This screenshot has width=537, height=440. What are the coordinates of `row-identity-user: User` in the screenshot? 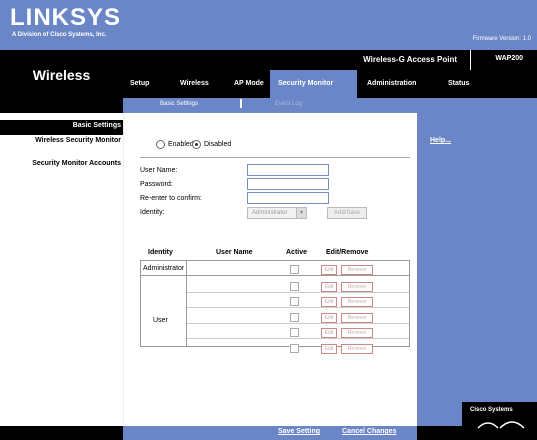 It's located at (160, 320).